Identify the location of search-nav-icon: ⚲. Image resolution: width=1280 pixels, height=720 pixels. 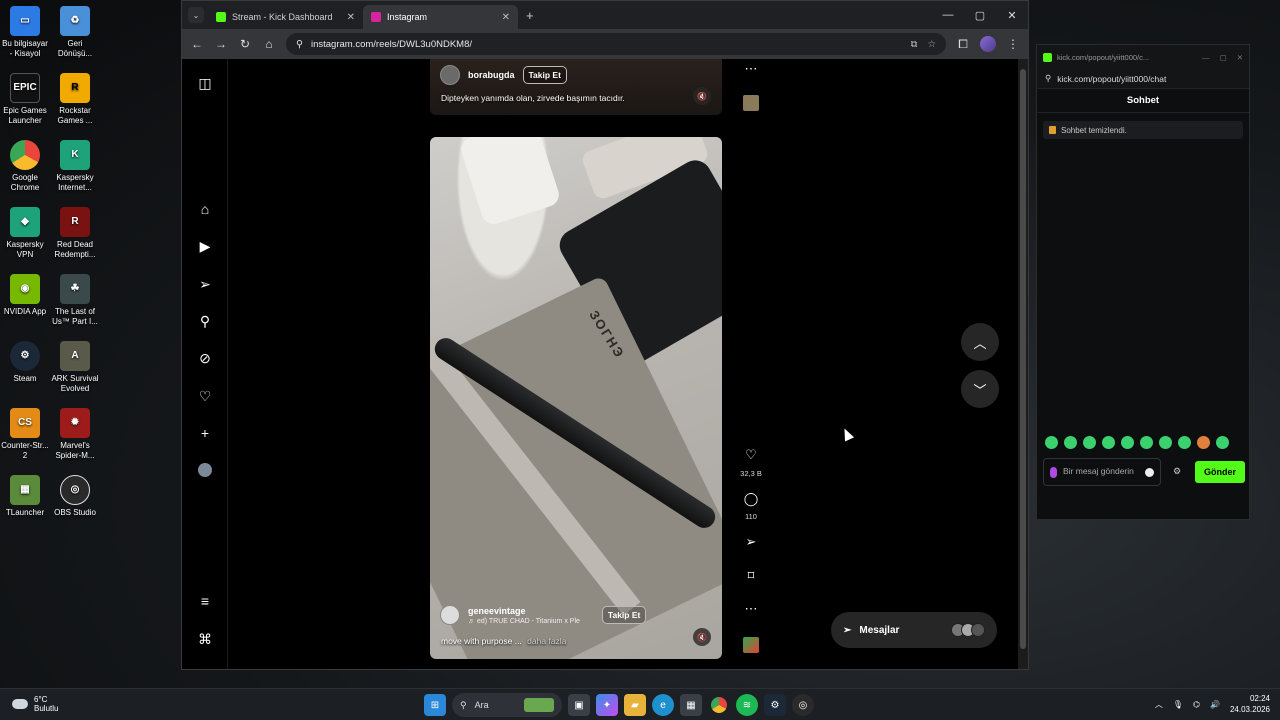
(205, 321).